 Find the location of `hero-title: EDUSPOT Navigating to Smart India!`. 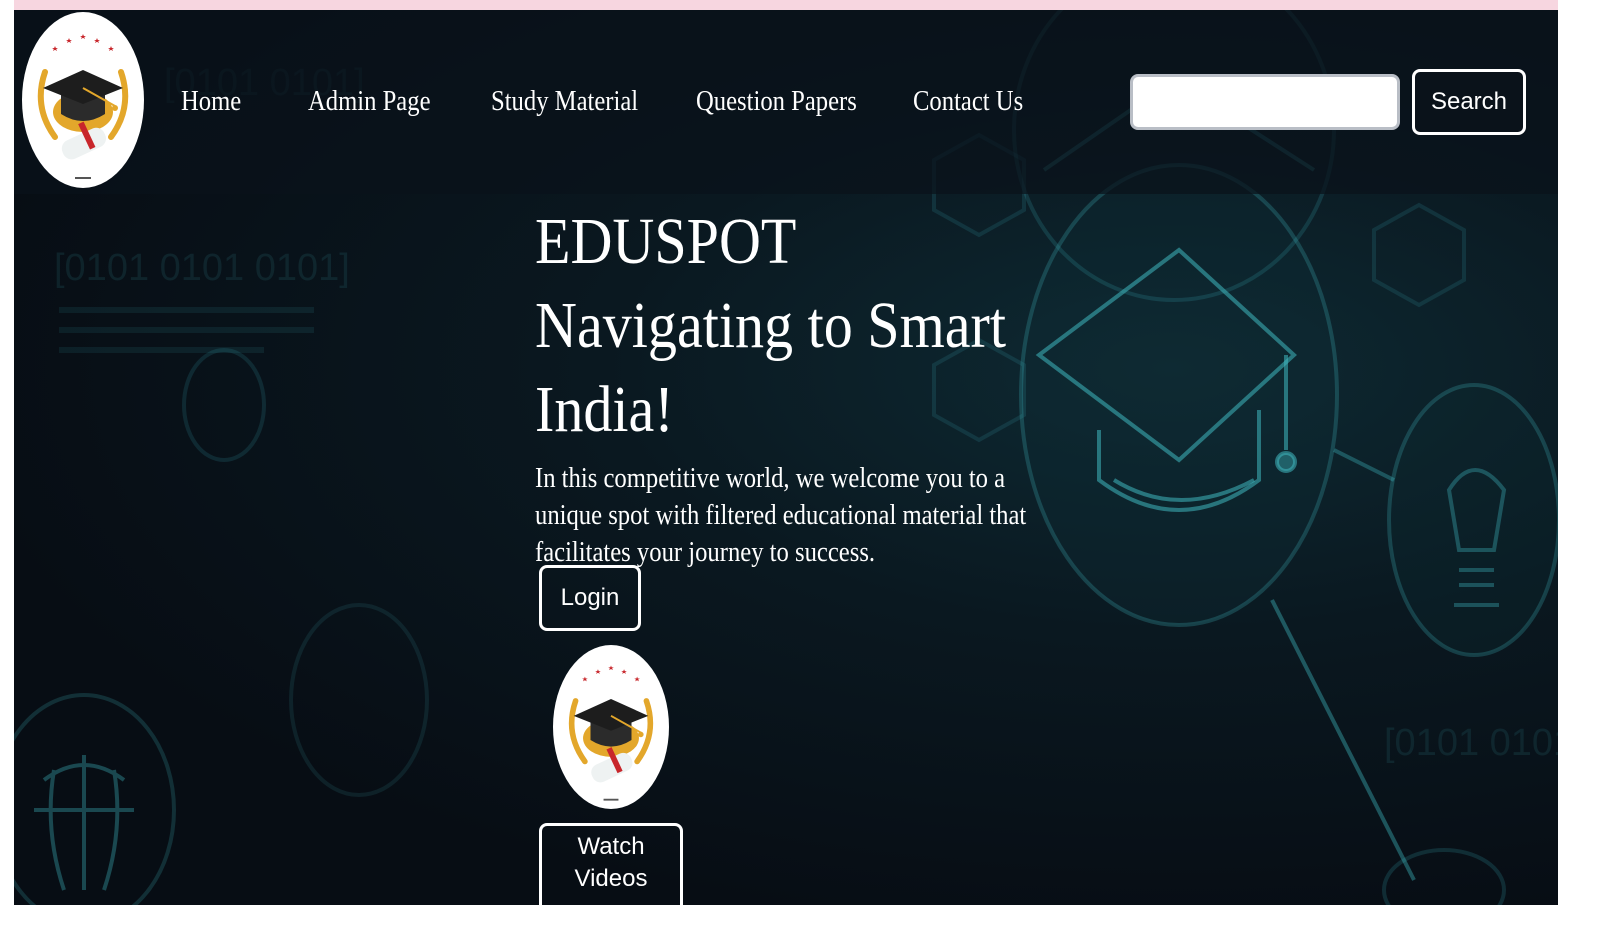

hero-title: EDUSPOT Navigating to Smart India! is located at coordinates (781, 326).